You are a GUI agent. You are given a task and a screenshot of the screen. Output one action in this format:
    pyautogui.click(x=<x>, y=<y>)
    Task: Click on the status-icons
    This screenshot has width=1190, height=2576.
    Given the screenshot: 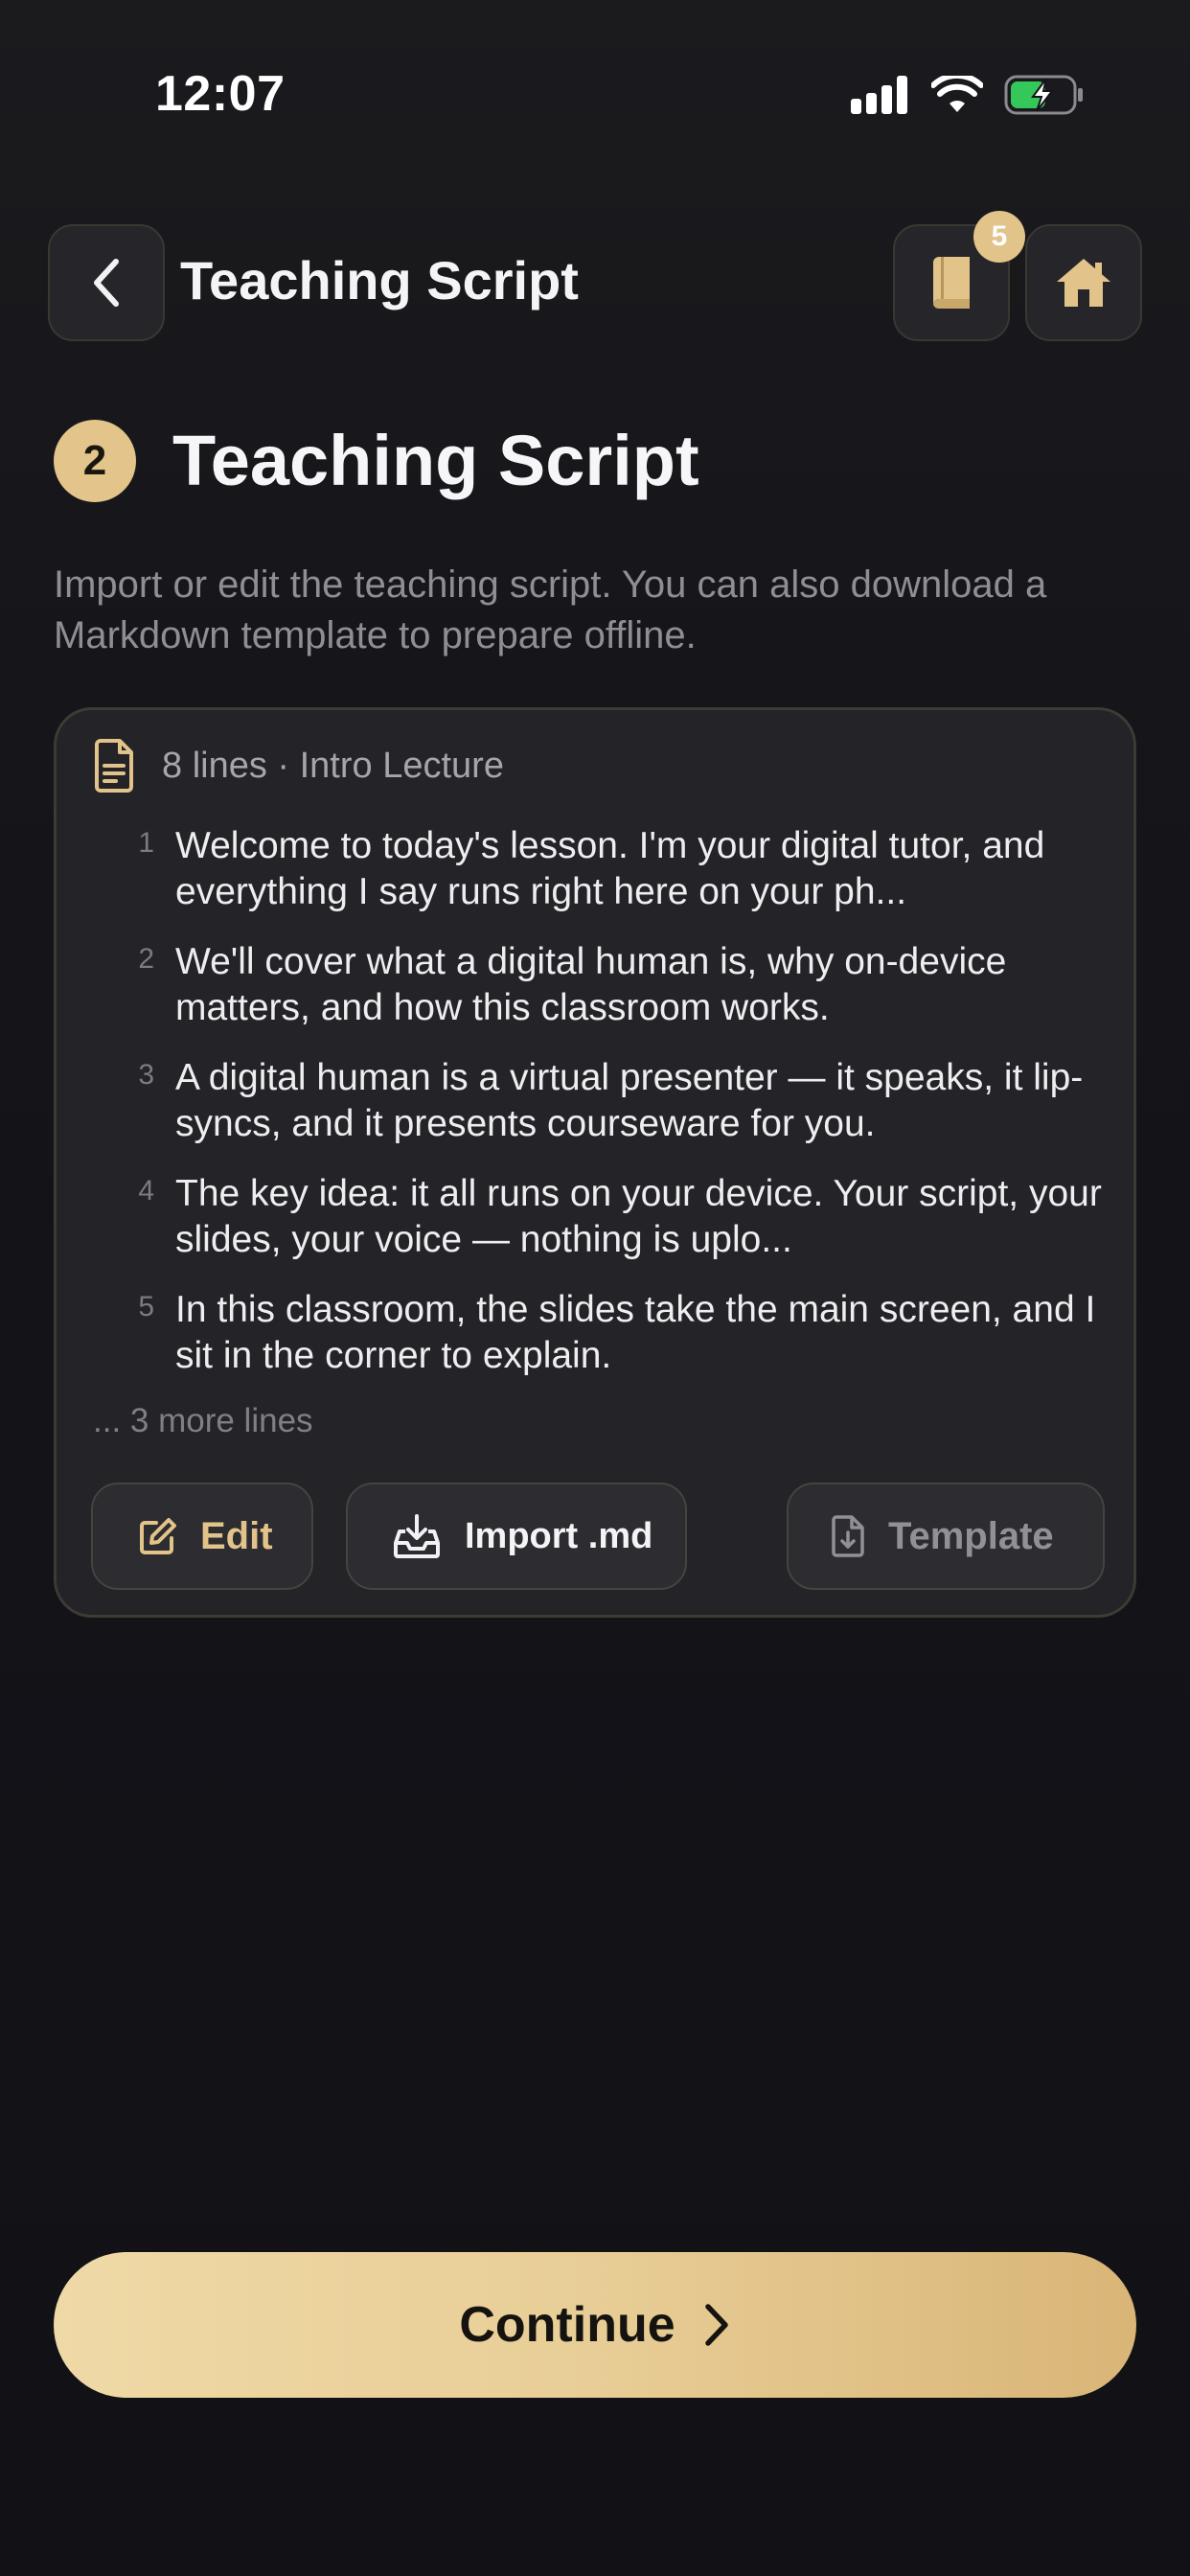 What is the action you would take?
    pyautogui.click(x=968, y=95)
    